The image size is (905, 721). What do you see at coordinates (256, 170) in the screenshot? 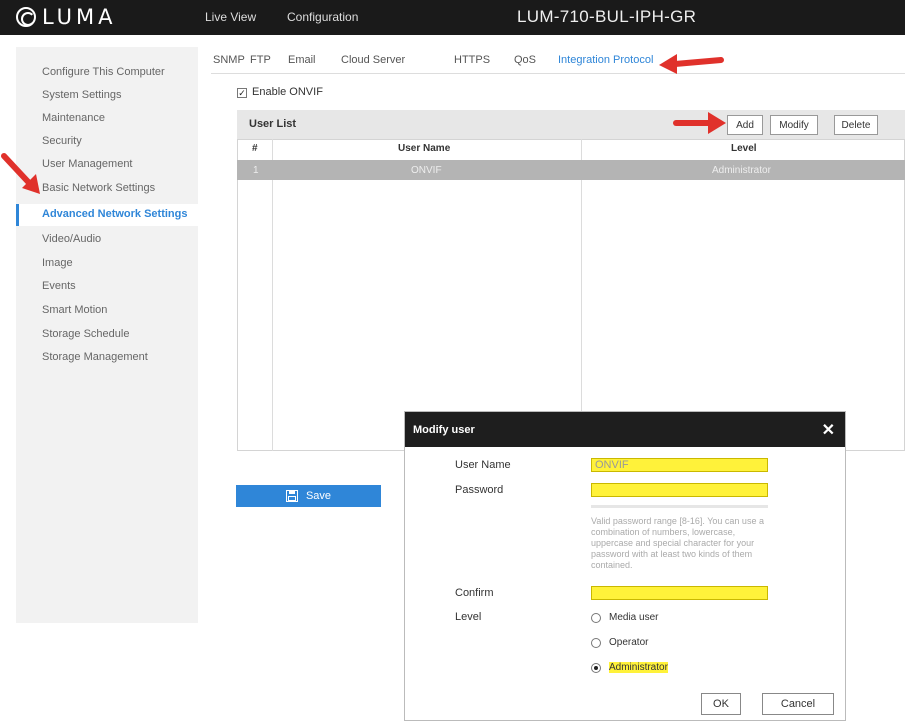
I see `row-index: 1` at bounding box center [256, 170].